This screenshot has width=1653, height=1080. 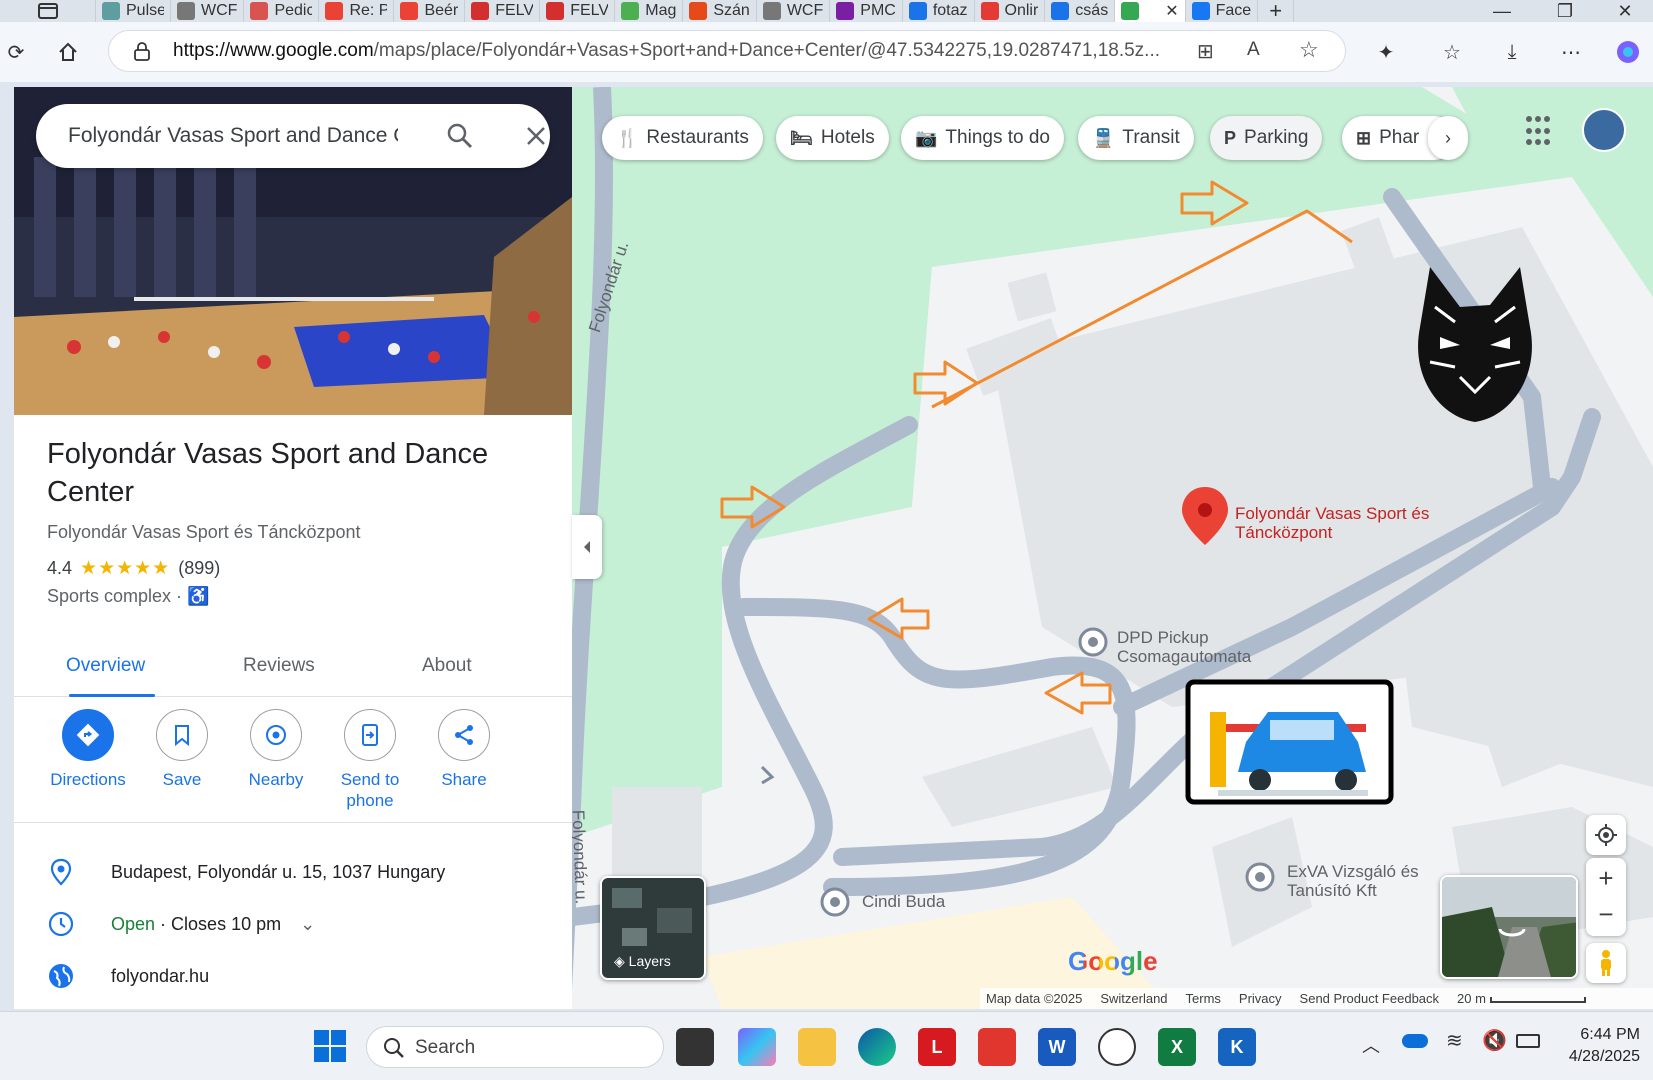 What do you see at coordinates (293, 872) in the screenshot?
I see `address-row: Budapest, Folyondár u. 15, 1037 Hungary` at bounding box center [293, 872].